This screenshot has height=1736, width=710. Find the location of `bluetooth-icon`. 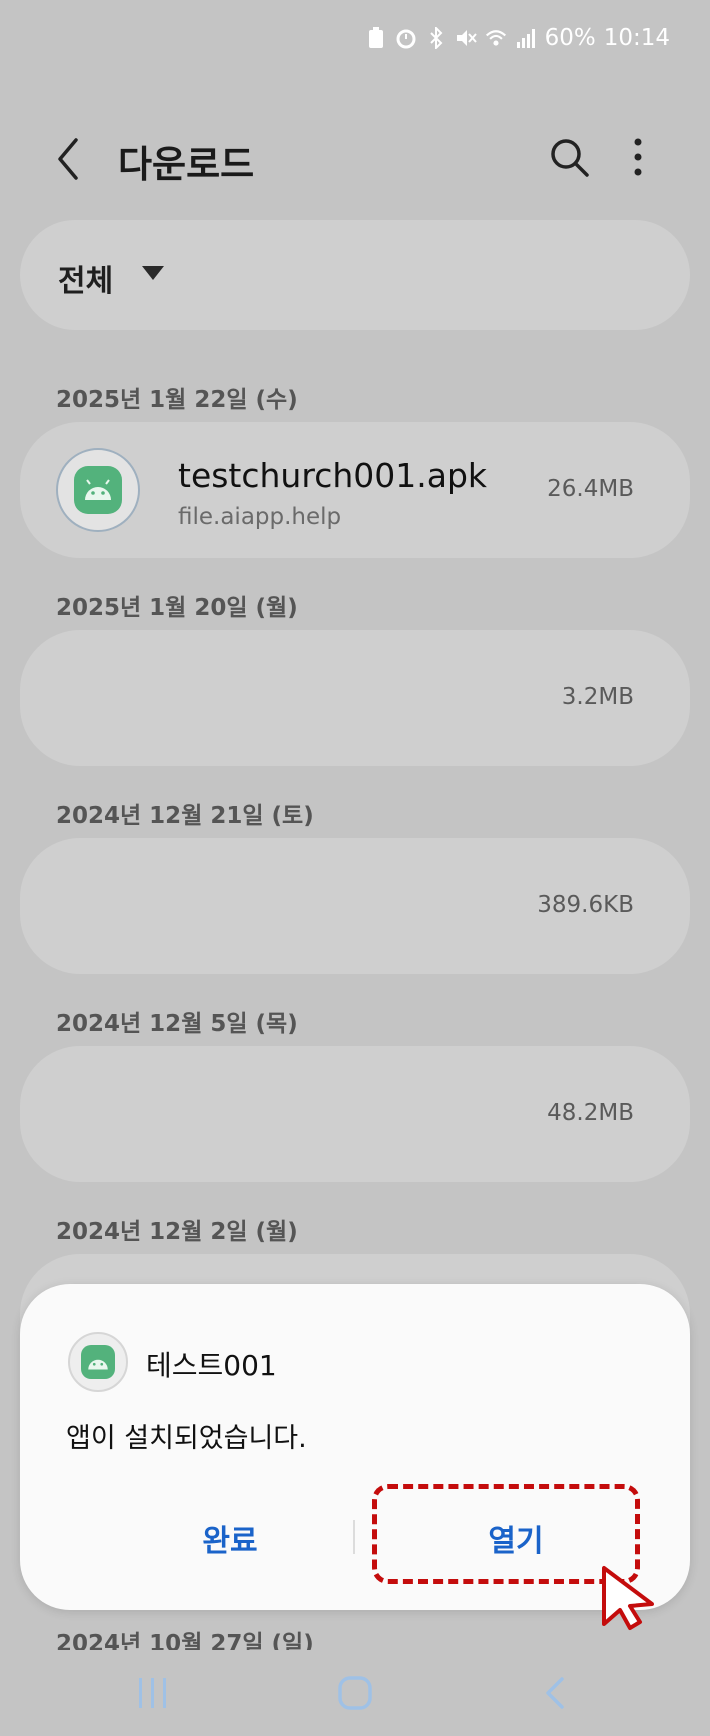

bluetooth-icon is located at coordinates (436, 38).